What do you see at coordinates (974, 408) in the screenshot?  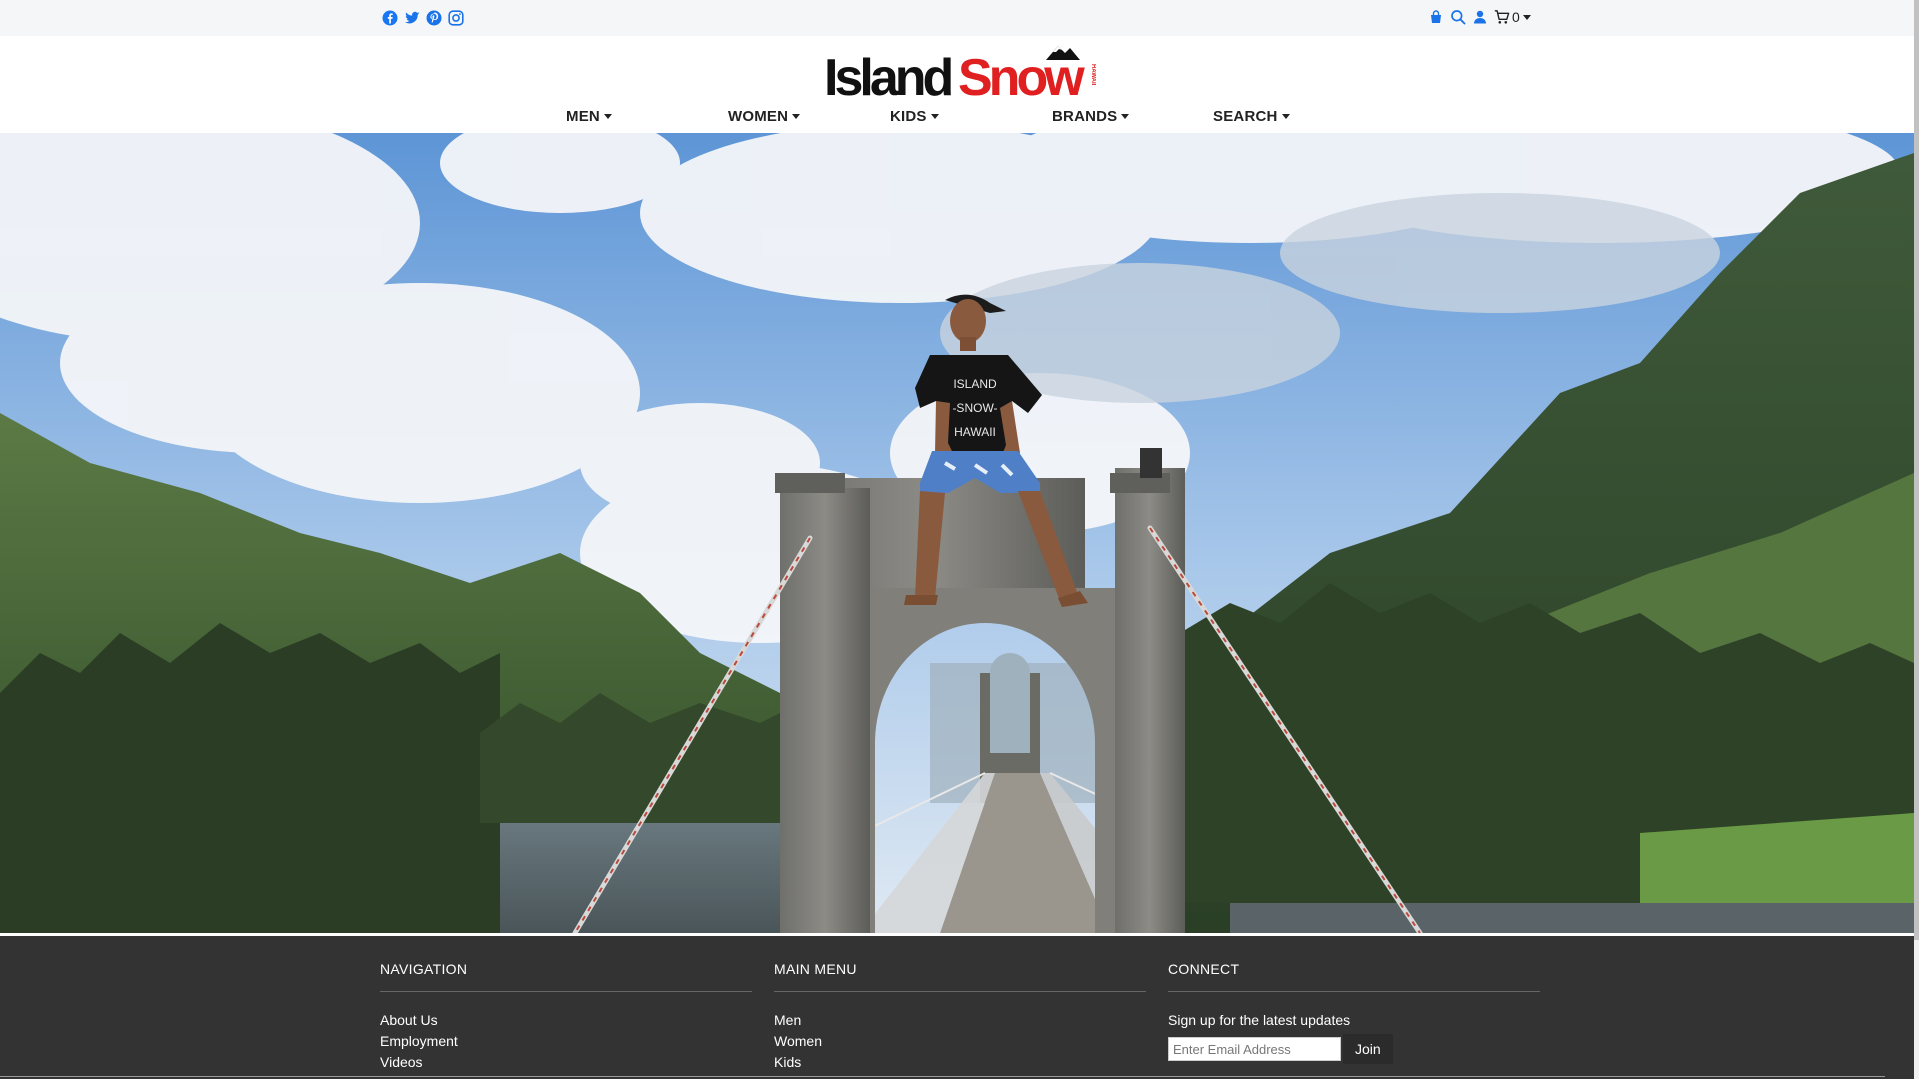 I see `shirt-text-line2: -SNOW-` at bounding box center [974, 408].